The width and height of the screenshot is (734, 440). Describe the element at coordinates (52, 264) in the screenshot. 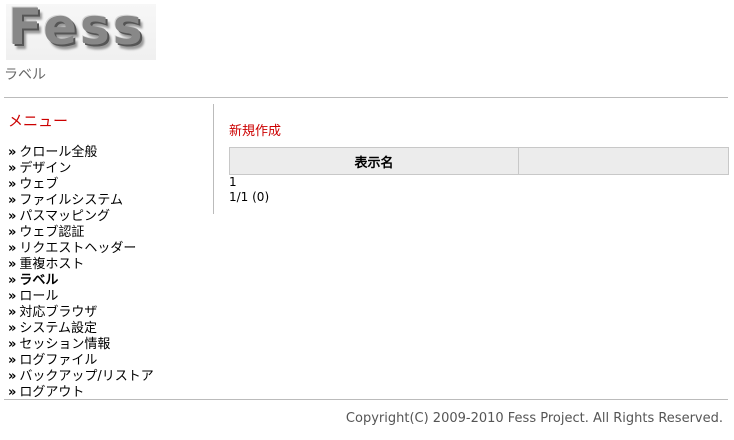

I see `sidebar-item-label: 重複ホスト` at that location.